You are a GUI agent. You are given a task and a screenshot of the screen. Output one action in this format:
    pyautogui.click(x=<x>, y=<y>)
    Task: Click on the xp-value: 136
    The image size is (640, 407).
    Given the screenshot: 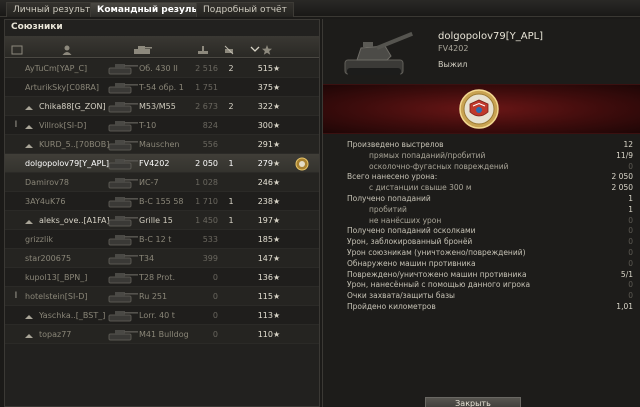 What is the action you would take?
    pyautogui.click(x=265, y=277)
    